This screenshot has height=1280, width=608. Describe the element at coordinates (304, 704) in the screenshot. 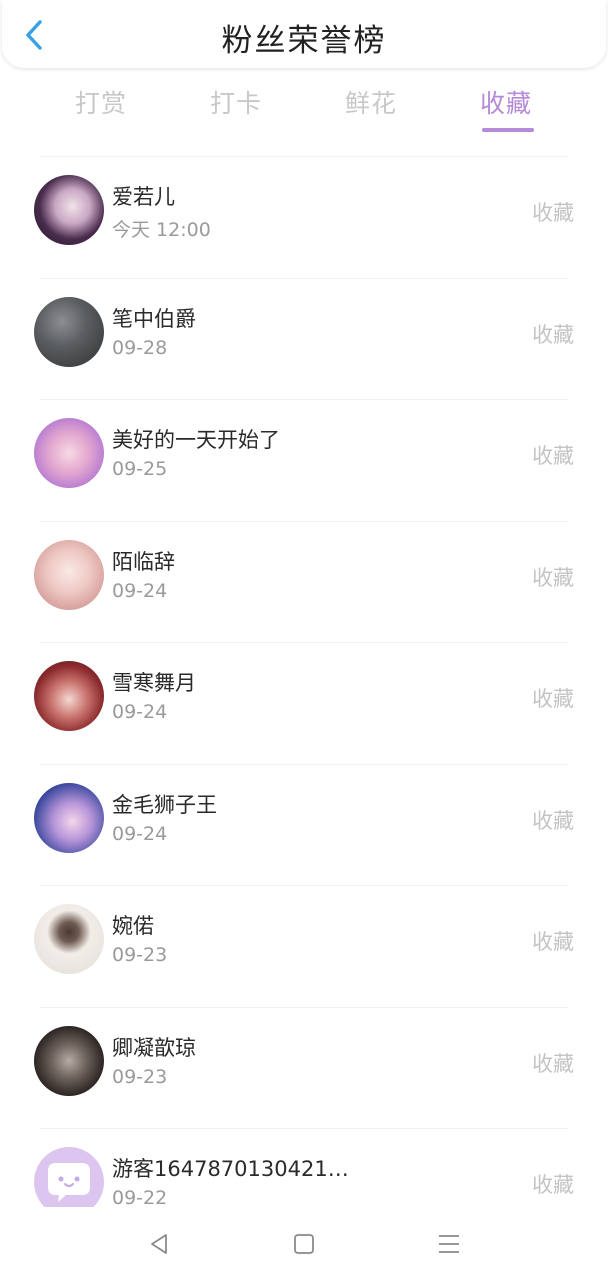

I see `list-item: 雪寒舞月 09-24 收藏` at that location.